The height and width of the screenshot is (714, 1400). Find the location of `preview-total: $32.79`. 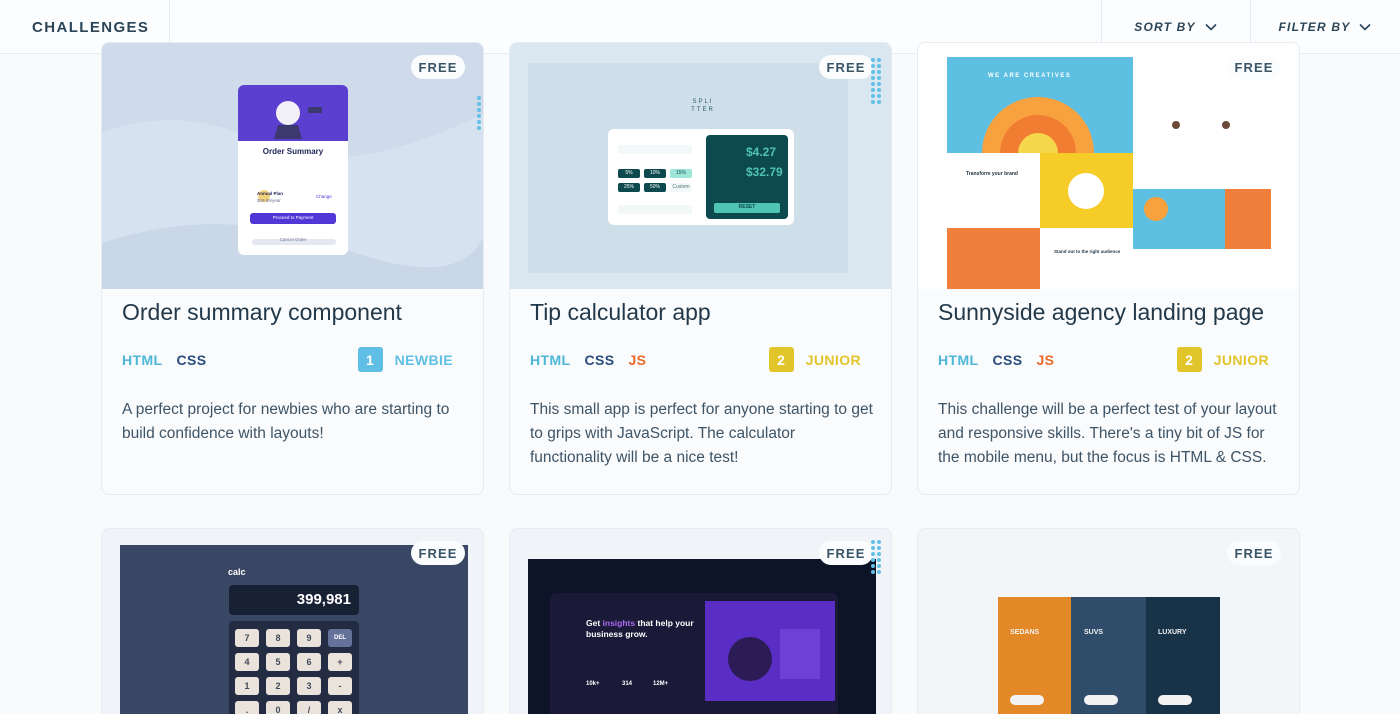

preview-total: $32.79 is located at coordinates (764, 172).